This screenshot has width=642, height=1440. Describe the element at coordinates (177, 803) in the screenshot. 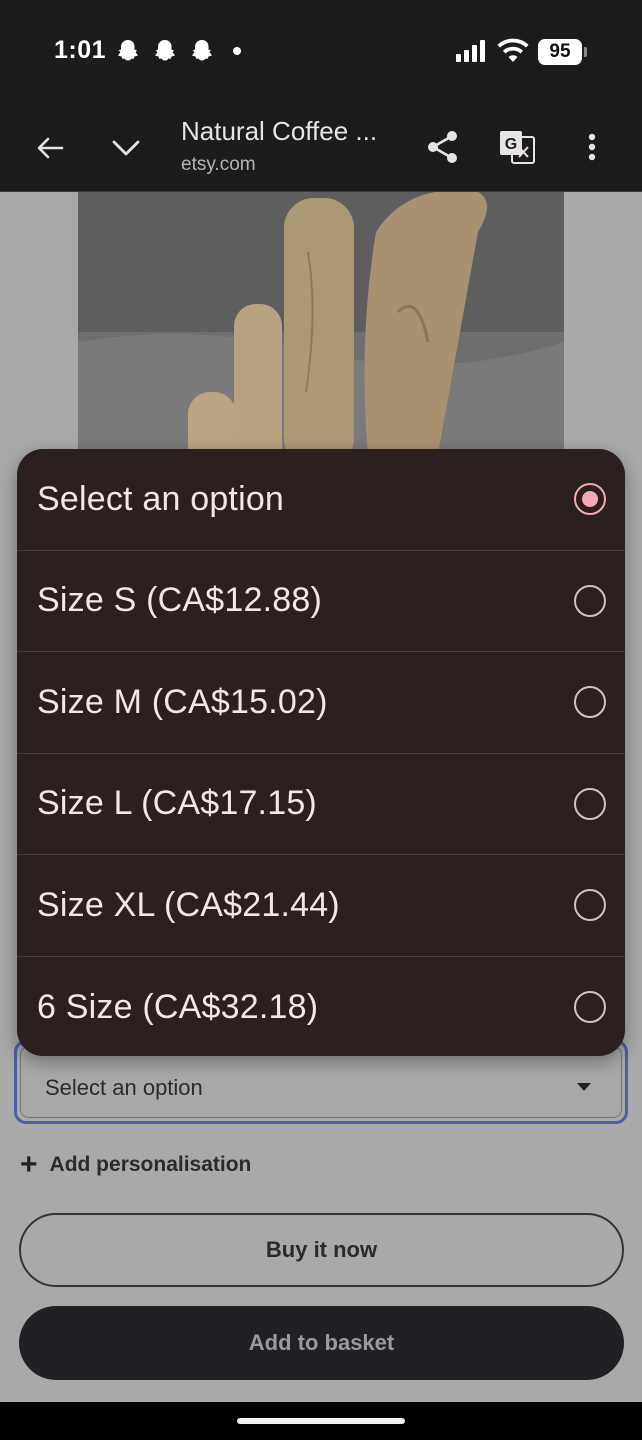

I see `option-label: Size L (CA$17.15)` at that location.